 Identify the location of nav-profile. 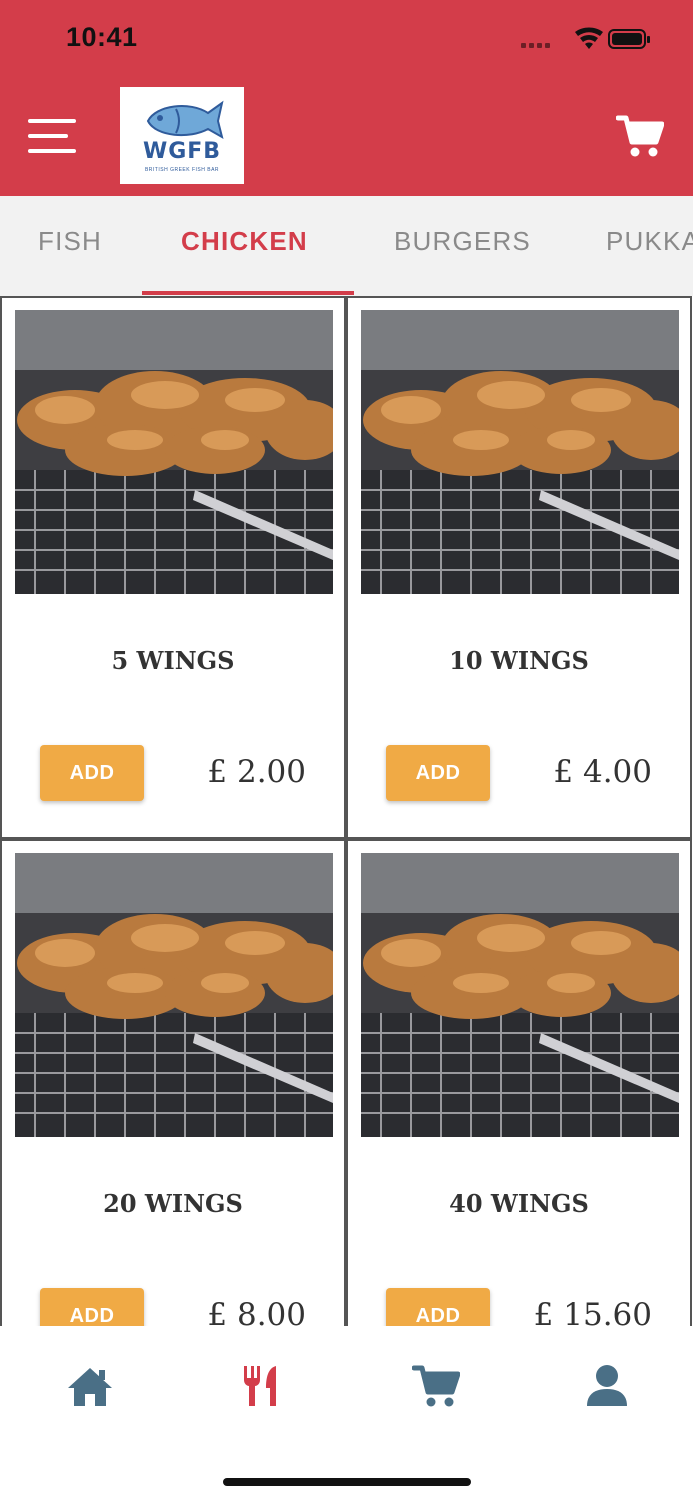
(607, 1386).